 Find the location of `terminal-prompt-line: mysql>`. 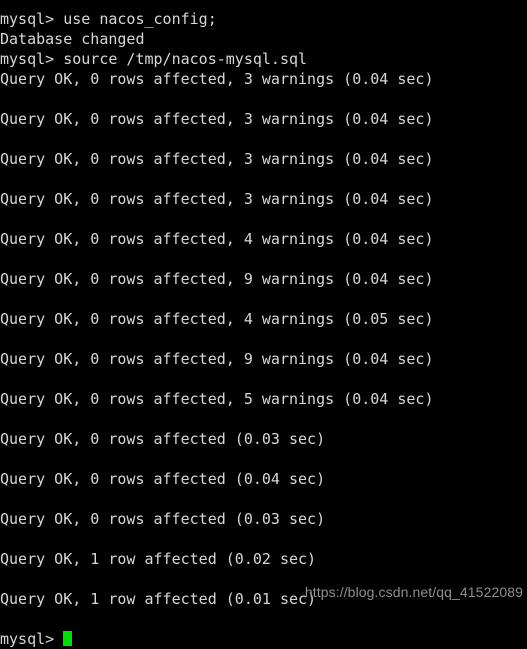

terminal-prompt-line: mysql> is located at coordinates (263, 639).